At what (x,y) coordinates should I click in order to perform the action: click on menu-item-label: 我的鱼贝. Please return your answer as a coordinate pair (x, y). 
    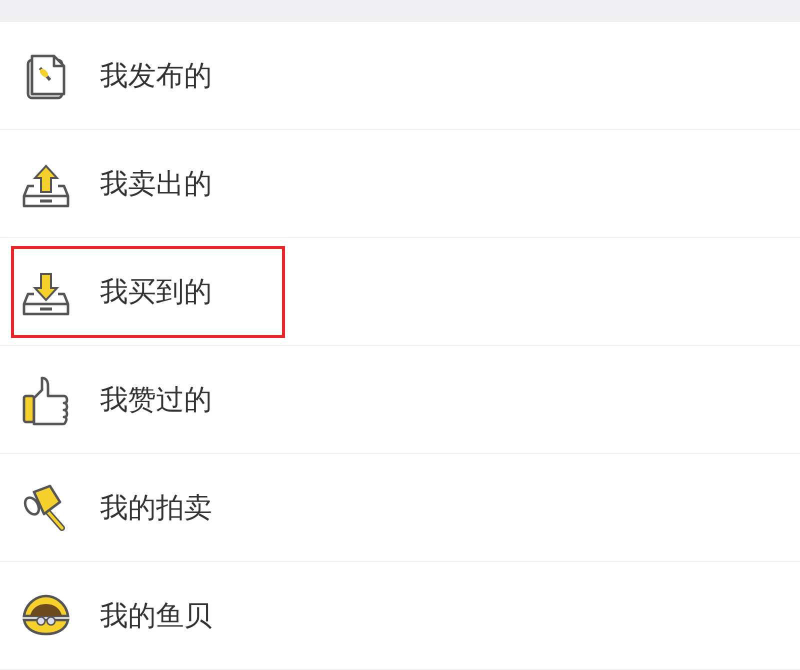
    Looking at the image, I should click on (156, 615).